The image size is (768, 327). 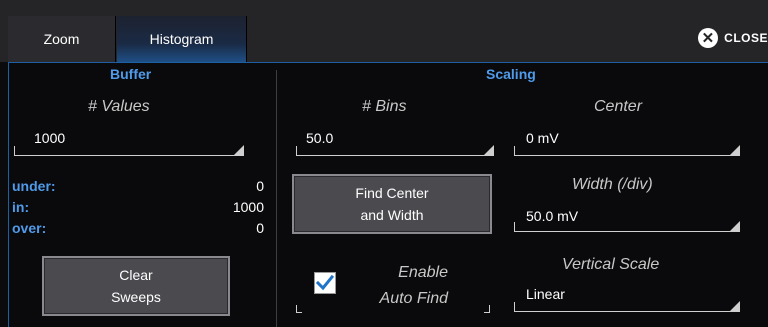 What do you see at coordinates (136, 286) in the screenshot?
I see `clear-sweeps-button: Clear Sweeps` at bounding box center [136, 286].